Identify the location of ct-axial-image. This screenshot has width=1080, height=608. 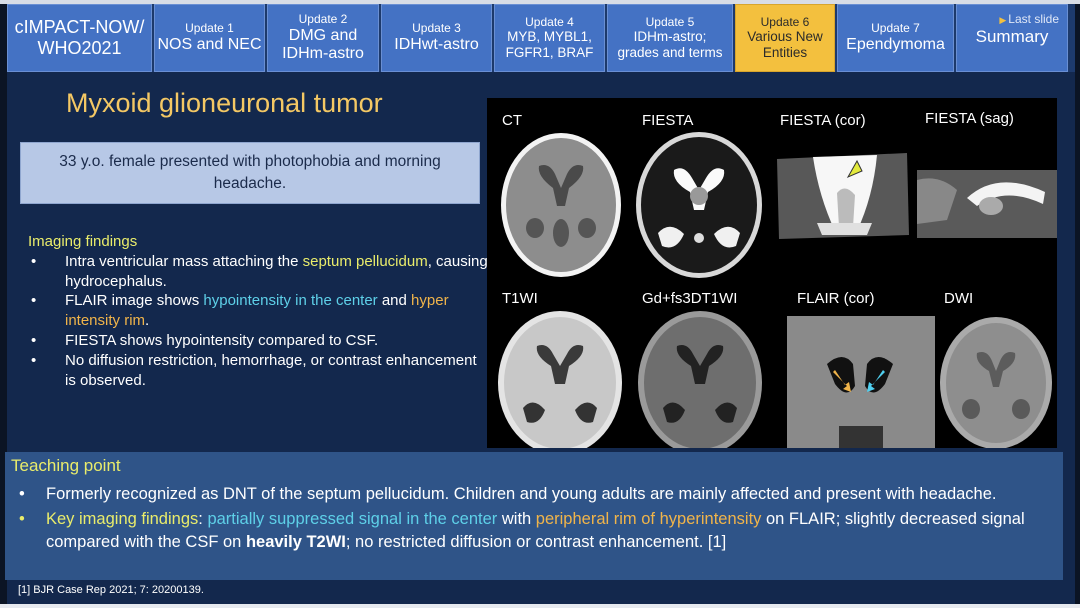
(561, 205).